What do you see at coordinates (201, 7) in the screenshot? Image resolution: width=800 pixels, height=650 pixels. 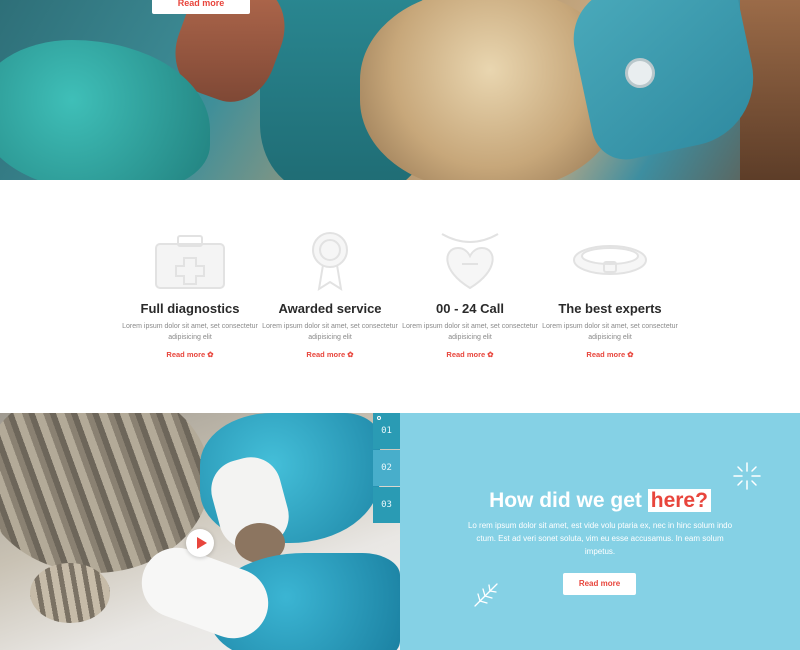 I see `hero-read-more-button: Read more` at bounding box center [201, 7].